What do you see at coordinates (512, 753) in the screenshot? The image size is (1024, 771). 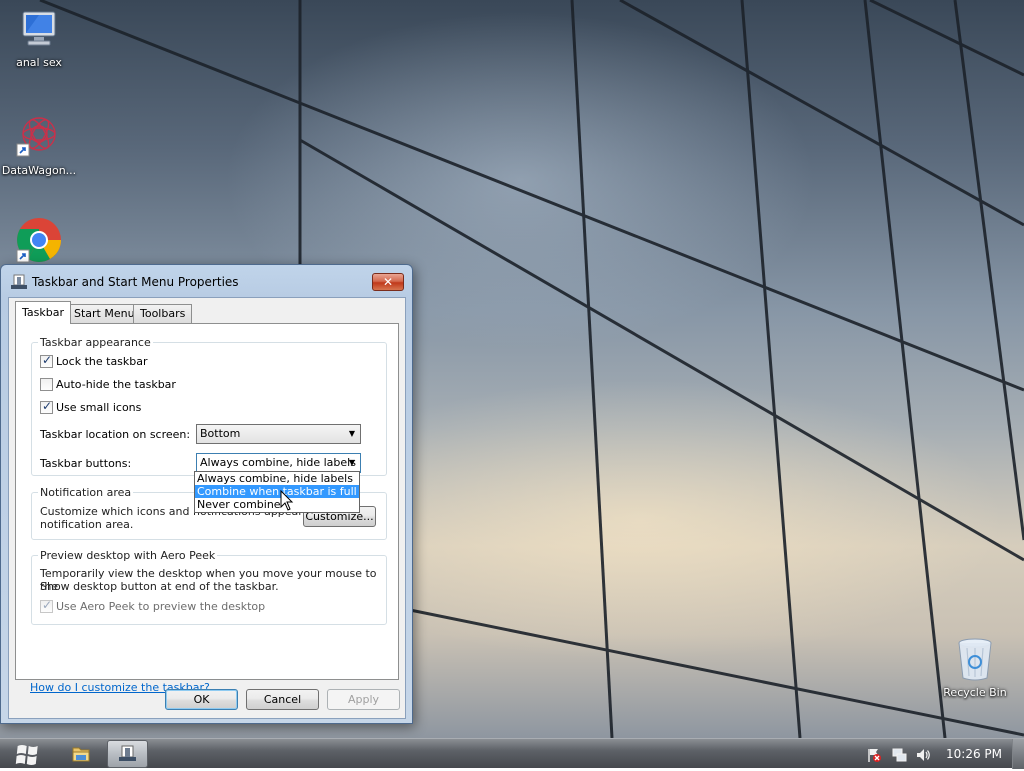 I see `taskbar: 10:26 PM` at bounding box center [512, 753].